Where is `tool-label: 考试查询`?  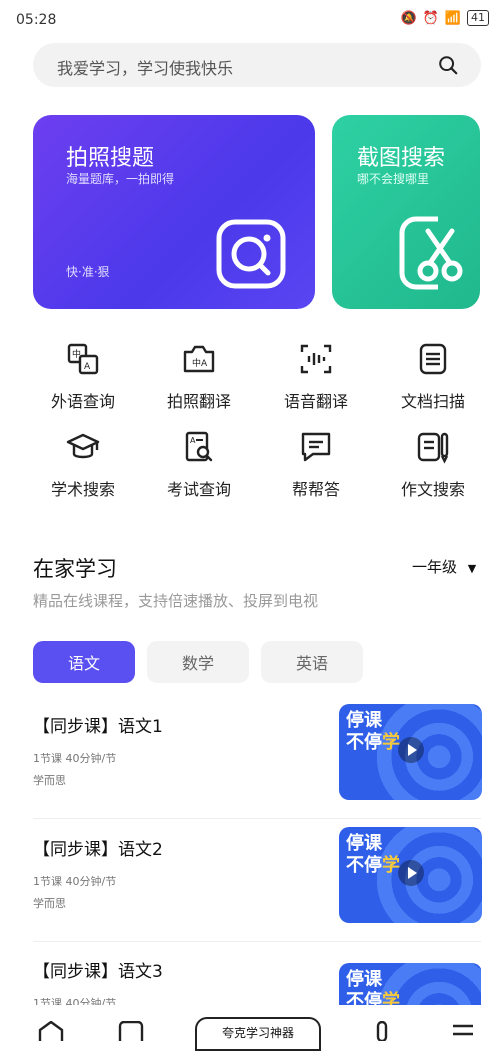 tool-label: 考试查询 is located at coordinates (198, 489).